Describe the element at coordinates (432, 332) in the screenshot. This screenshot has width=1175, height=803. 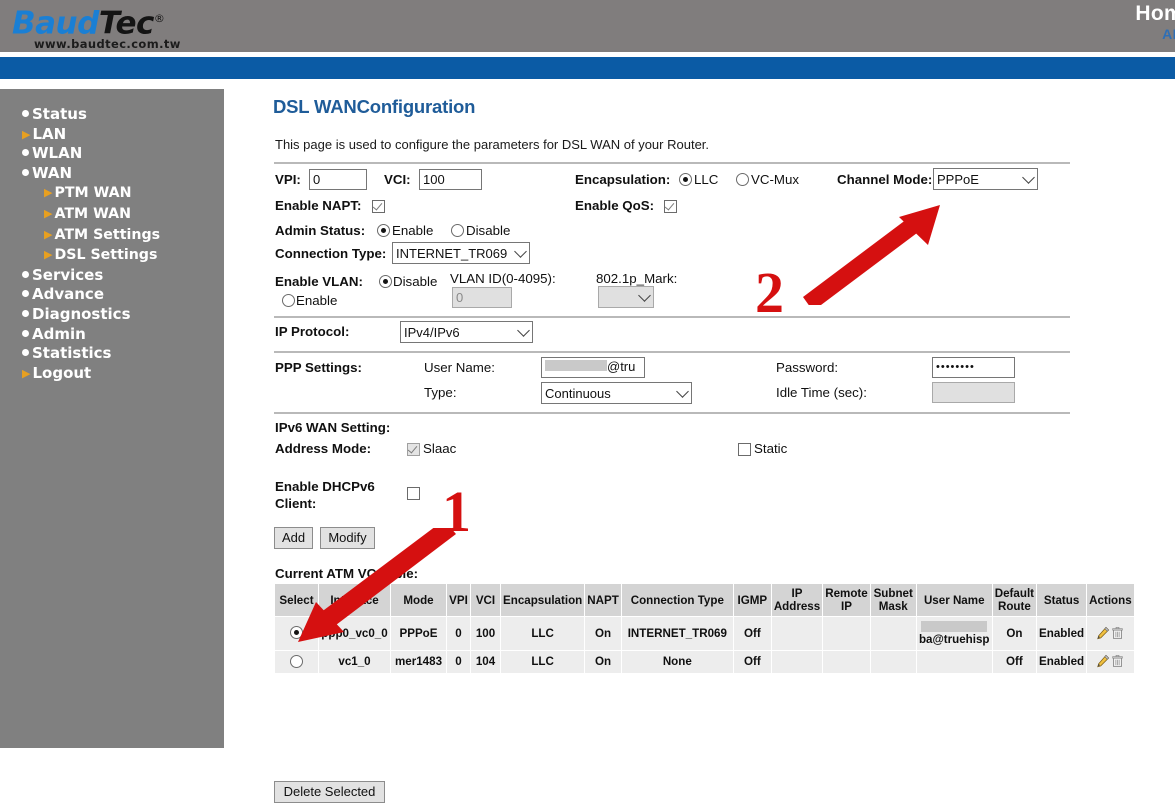
I see `ip-protocol-value: IPv4/IPv6` at that location.